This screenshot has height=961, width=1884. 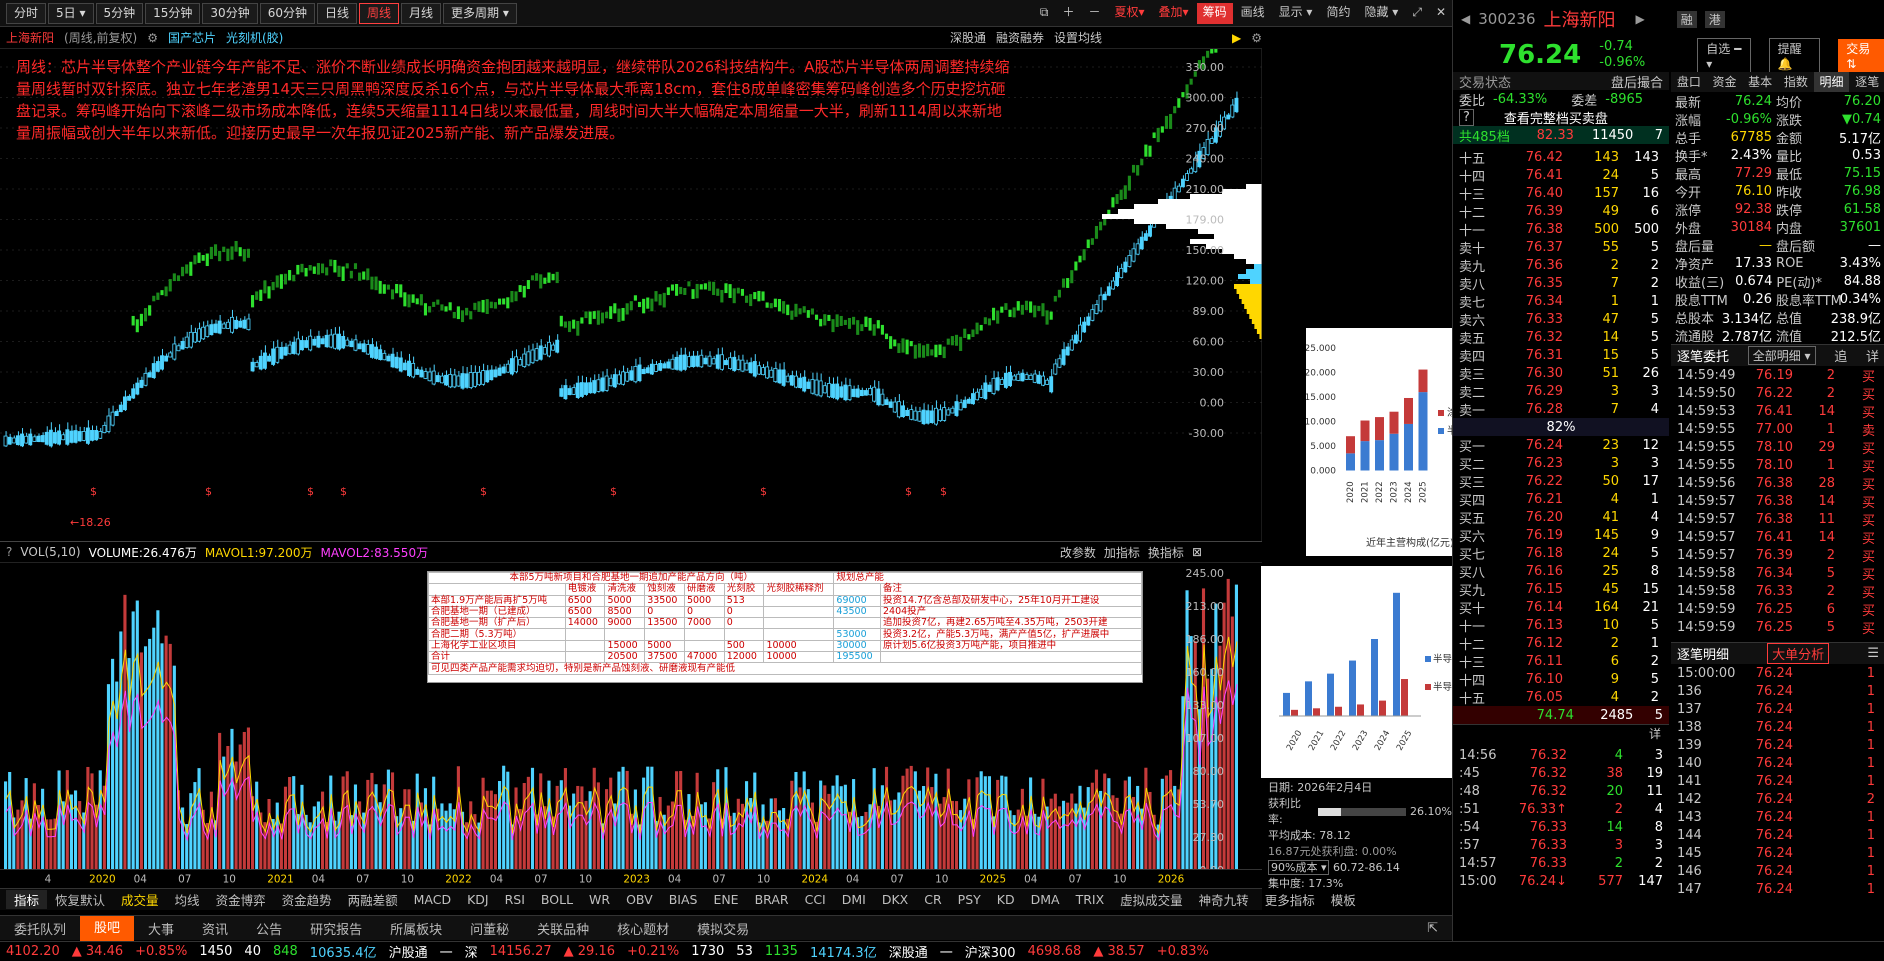 I want to click on indicator-22: DMA, so click(x=1045, y=899).